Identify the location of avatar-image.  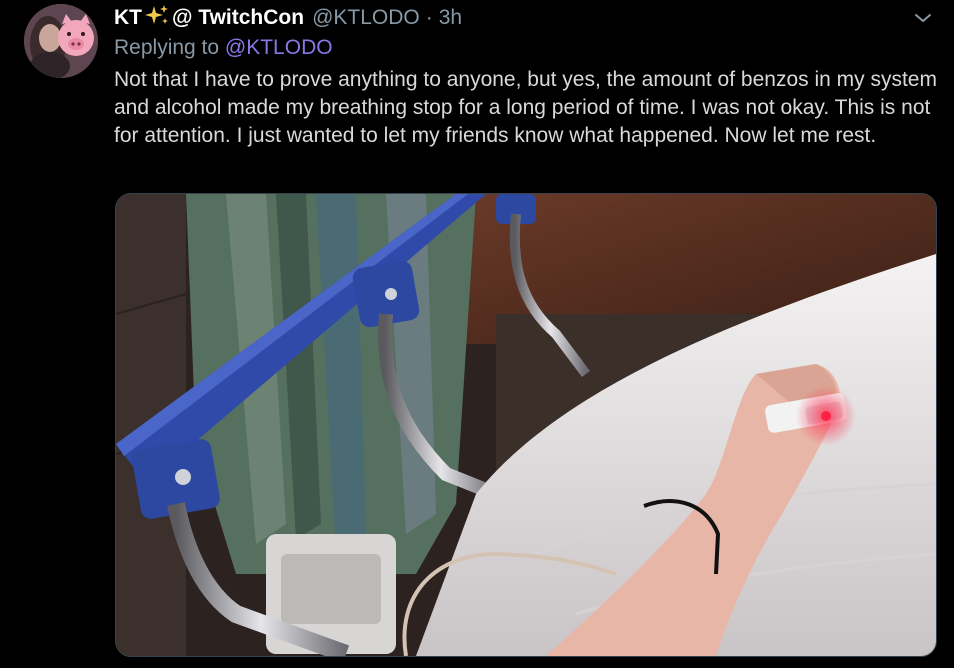
(61, 41).